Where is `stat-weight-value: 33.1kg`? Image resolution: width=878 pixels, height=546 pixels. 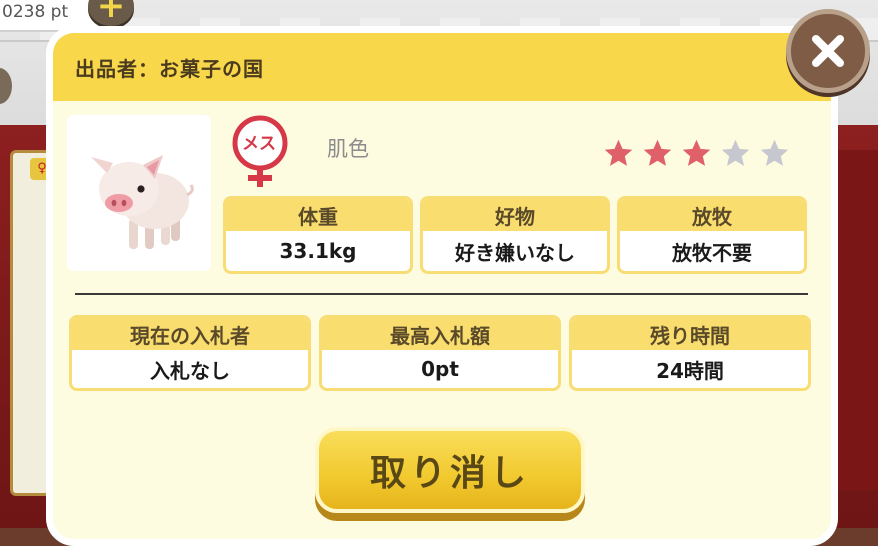 stat-weight-value: 33.1kg is located at coordinates (318, 251).